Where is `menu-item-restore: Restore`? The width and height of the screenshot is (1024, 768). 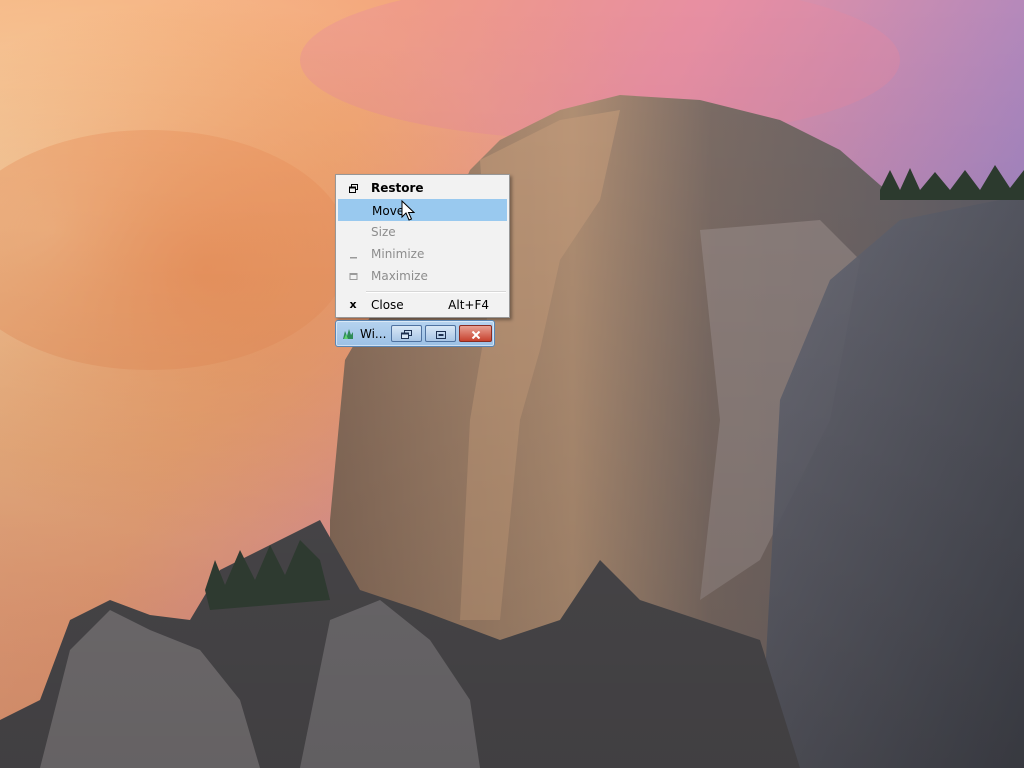
menu-item-restore: Restore is located at coordinates (422, 188).